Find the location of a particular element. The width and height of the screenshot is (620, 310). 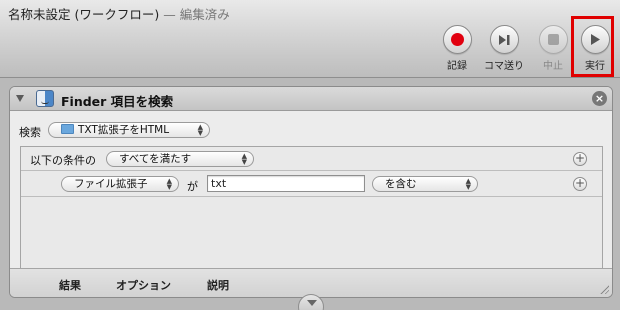

tab-results: 結果 is located at coordinates (70, 285).